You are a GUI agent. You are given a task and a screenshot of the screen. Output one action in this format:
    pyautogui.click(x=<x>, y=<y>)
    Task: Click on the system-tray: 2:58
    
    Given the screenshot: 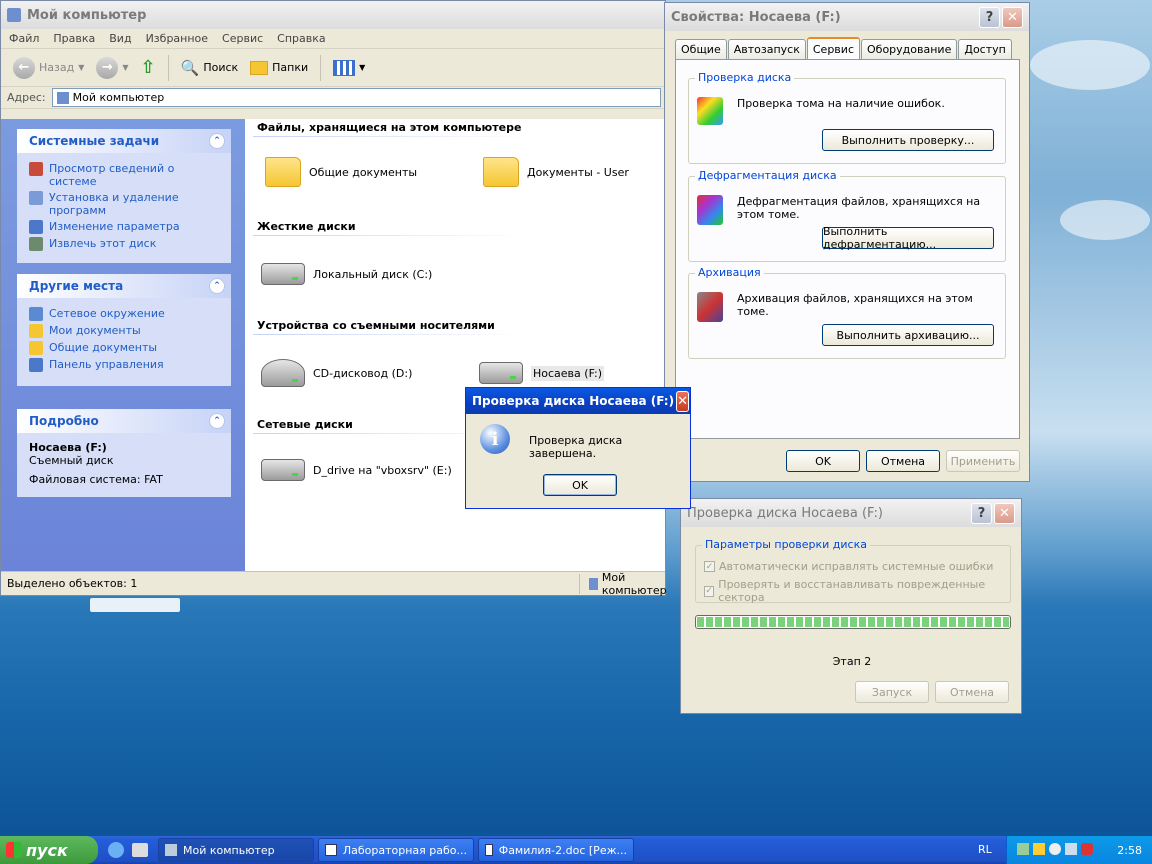 What is the action you would take?
    pyautogui.click(x=1079, y=850)
    